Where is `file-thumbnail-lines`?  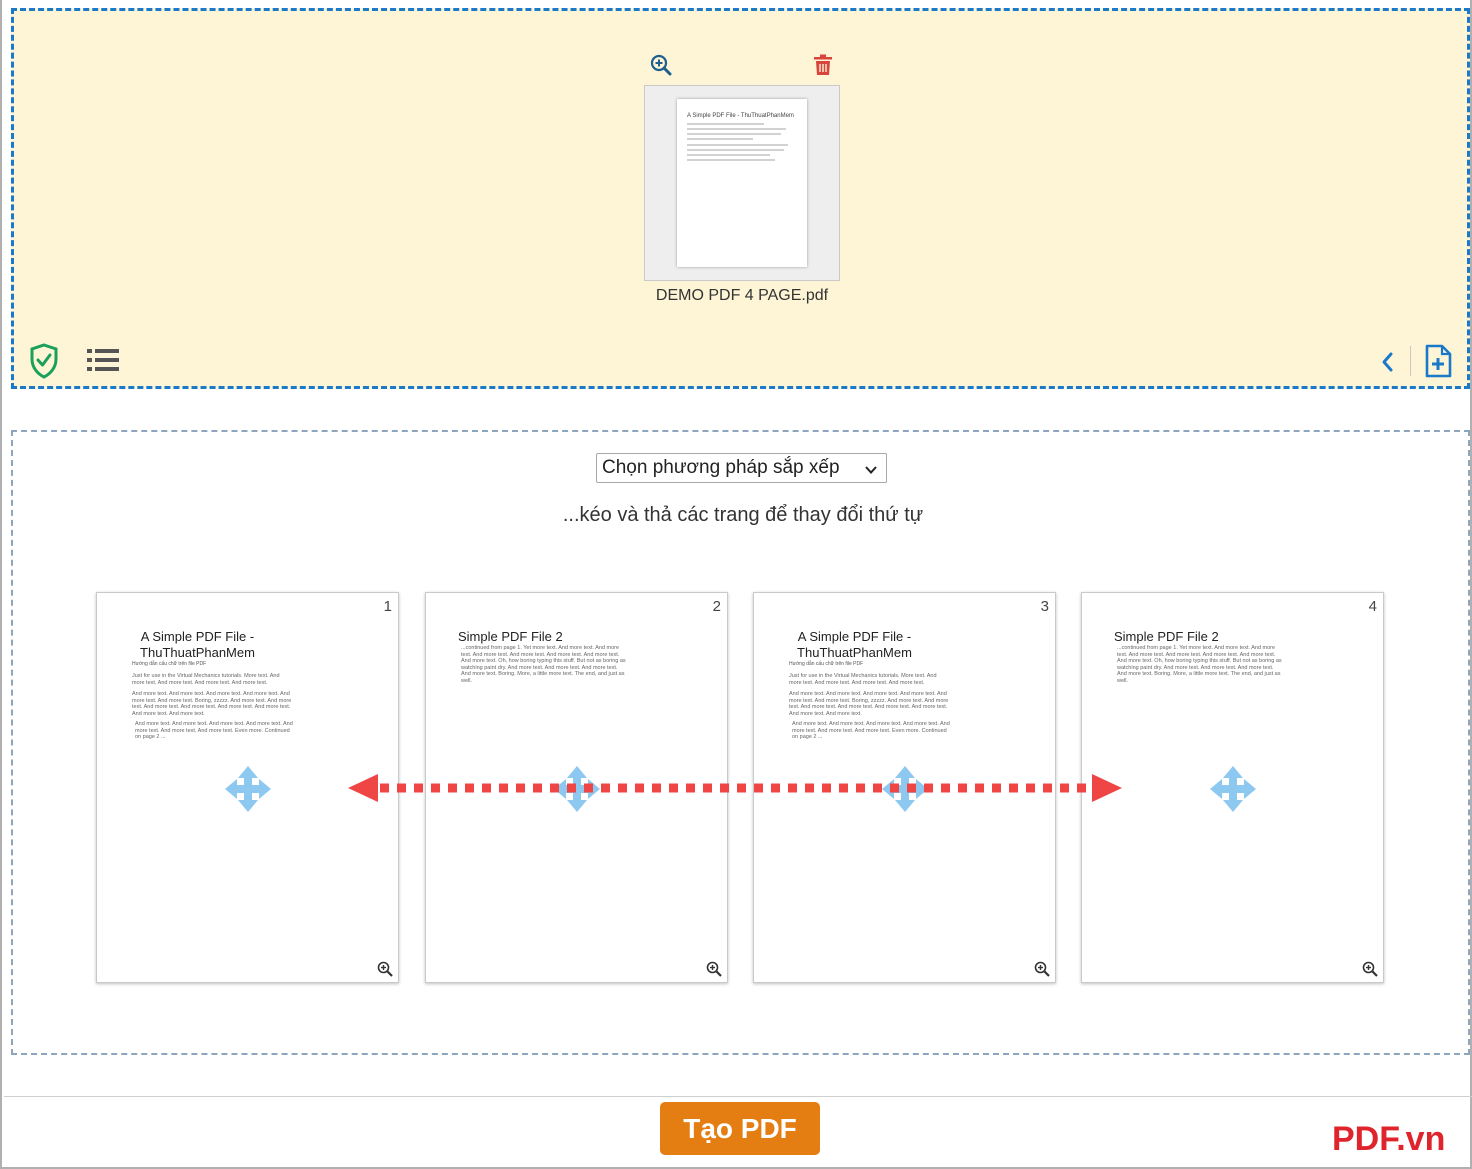
file-thumbnail-lines is located at coordinates (742, 142).